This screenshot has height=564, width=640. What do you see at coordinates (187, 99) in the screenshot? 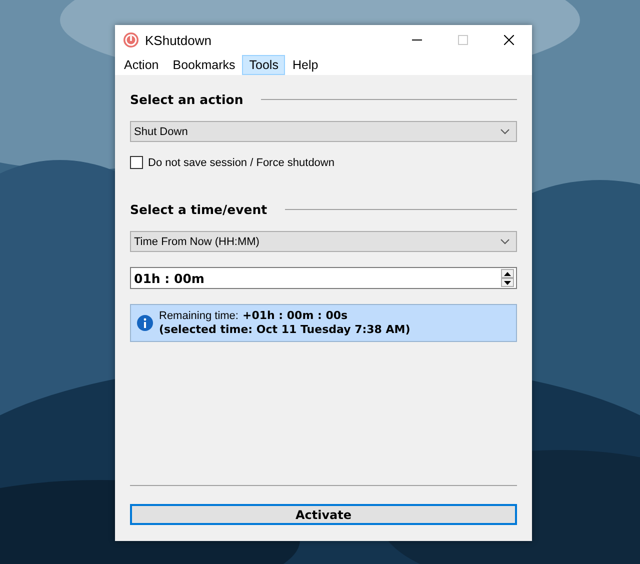
I see `section-title: Select an action` at bounding box center [187, 99].